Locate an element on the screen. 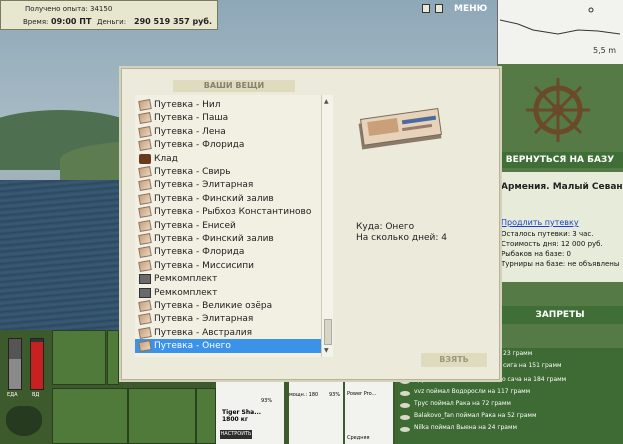 This screenshot has height=444, width=623. ticket-remaining-text: Осталось путевки: 3 час. is located at coordinates (547, 234).